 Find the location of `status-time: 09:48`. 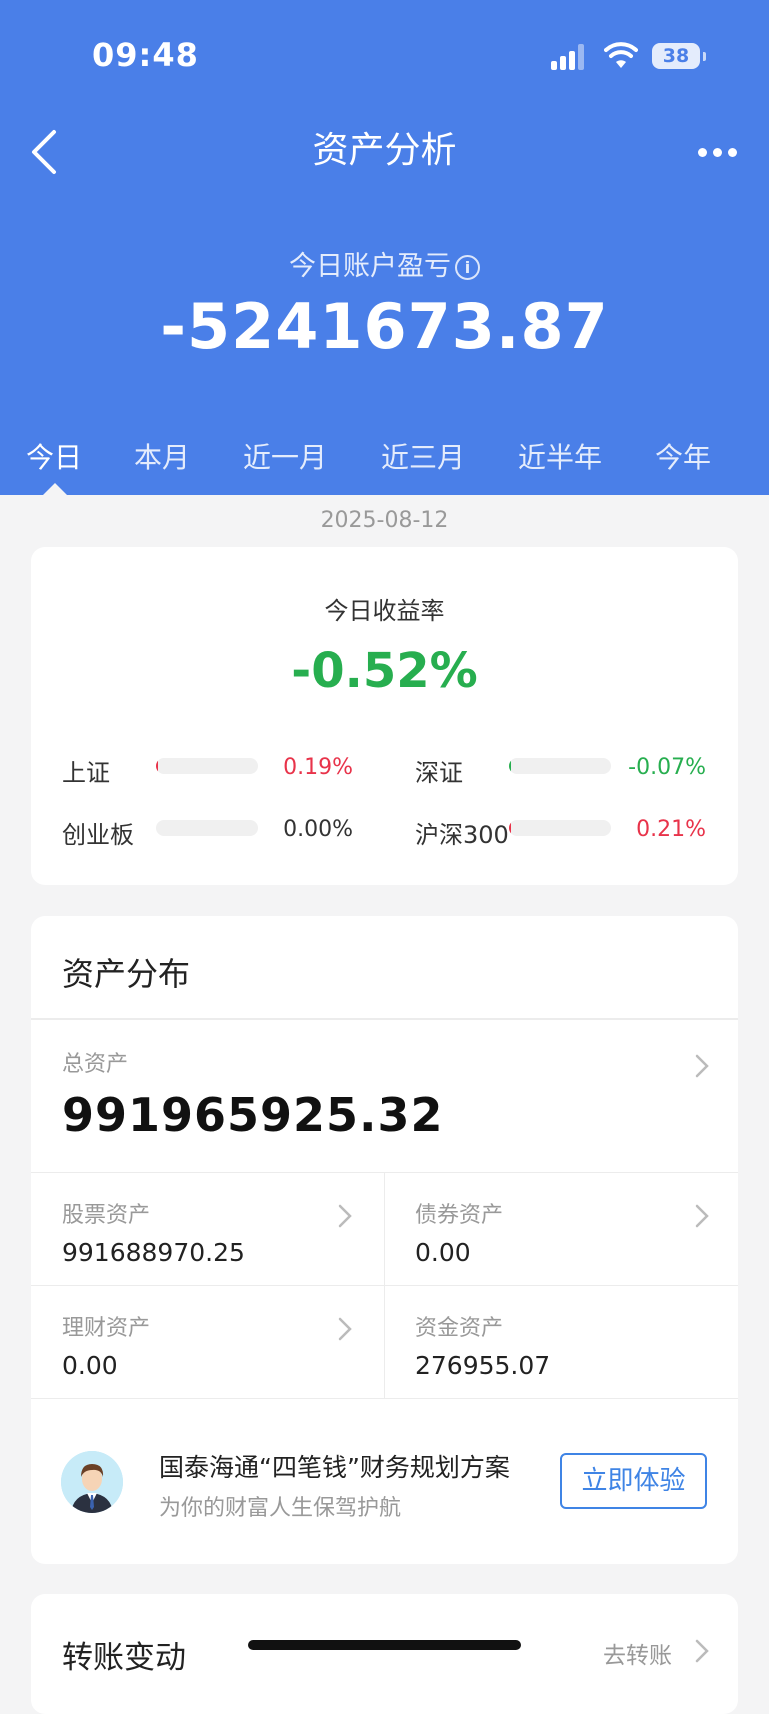

status-time: 09:48 is located at coordinates (145, 55).